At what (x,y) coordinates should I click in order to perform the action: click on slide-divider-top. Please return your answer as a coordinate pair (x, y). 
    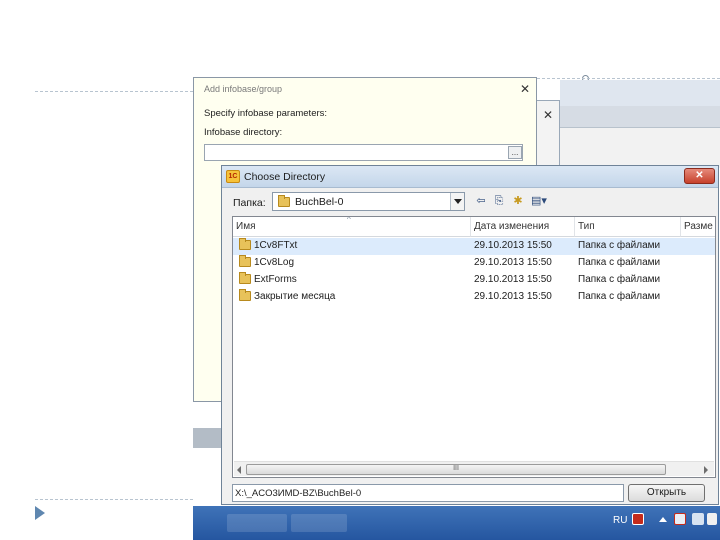
    Looking at the image, I should click on (114, 91).